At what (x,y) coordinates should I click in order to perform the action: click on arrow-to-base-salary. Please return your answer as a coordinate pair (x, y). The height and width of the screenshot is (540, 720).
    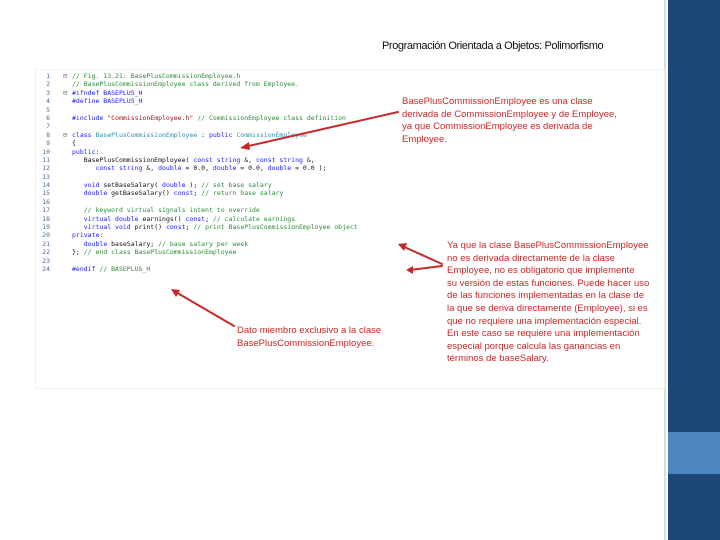
    Looking at the image, I should click on (204, 308).